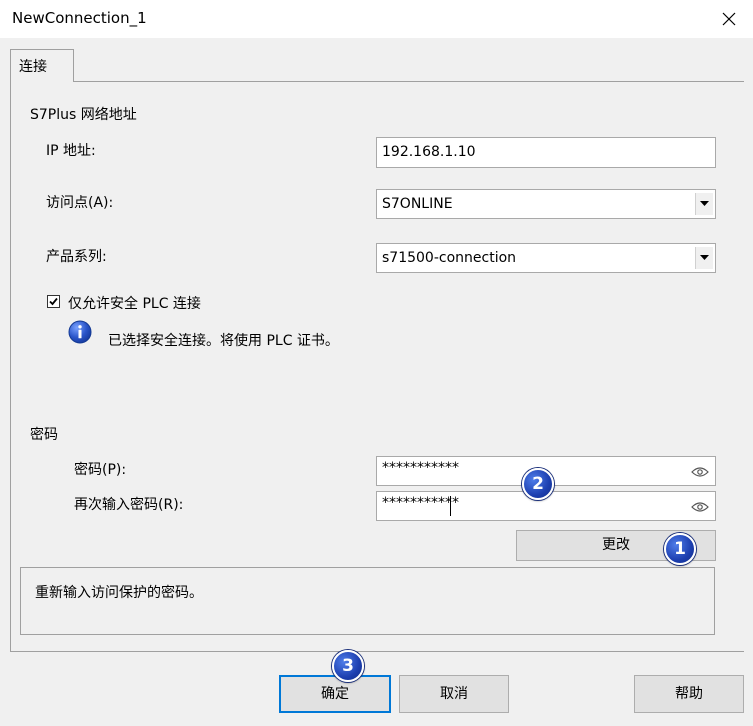  Describe the element at coordinates (616, 545) in the screenshot. I see `change-password-button-label: 更改` at that location.